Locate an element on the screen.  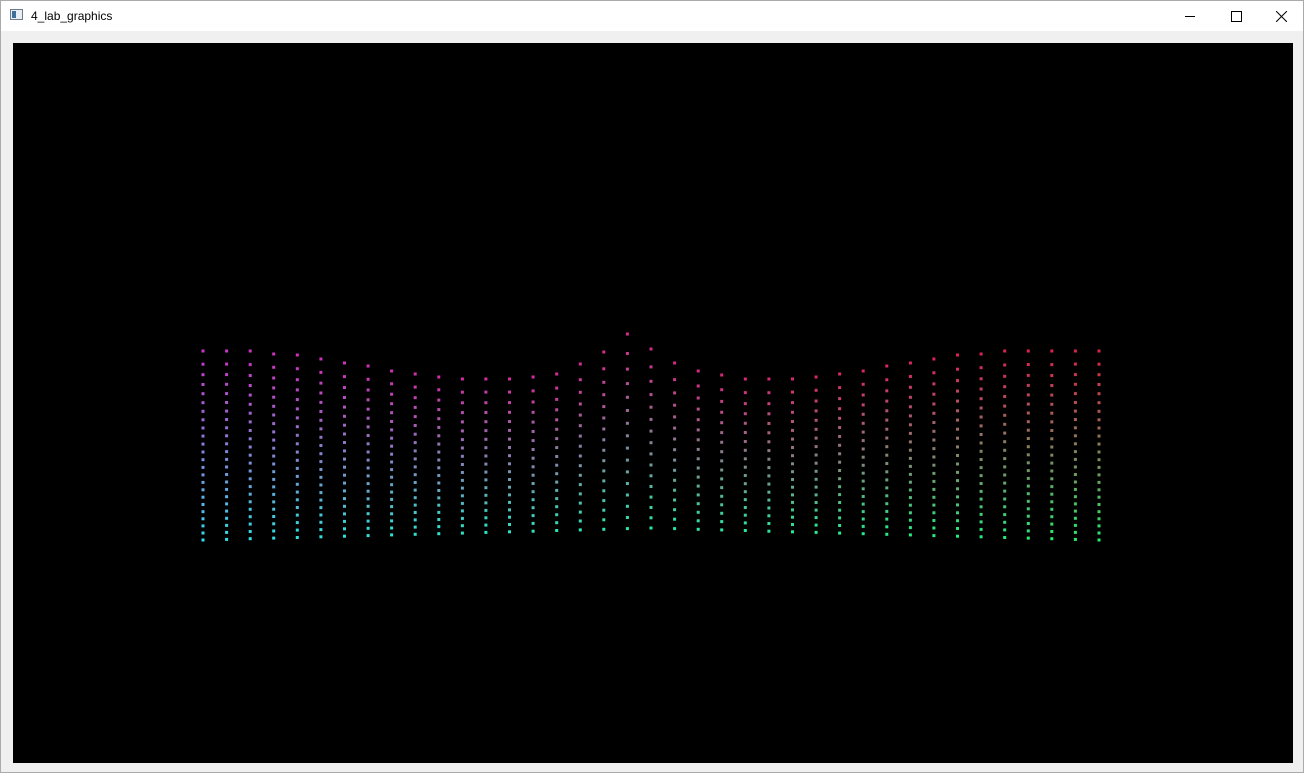
minimize-icon is located at coordinates (1190, 16).